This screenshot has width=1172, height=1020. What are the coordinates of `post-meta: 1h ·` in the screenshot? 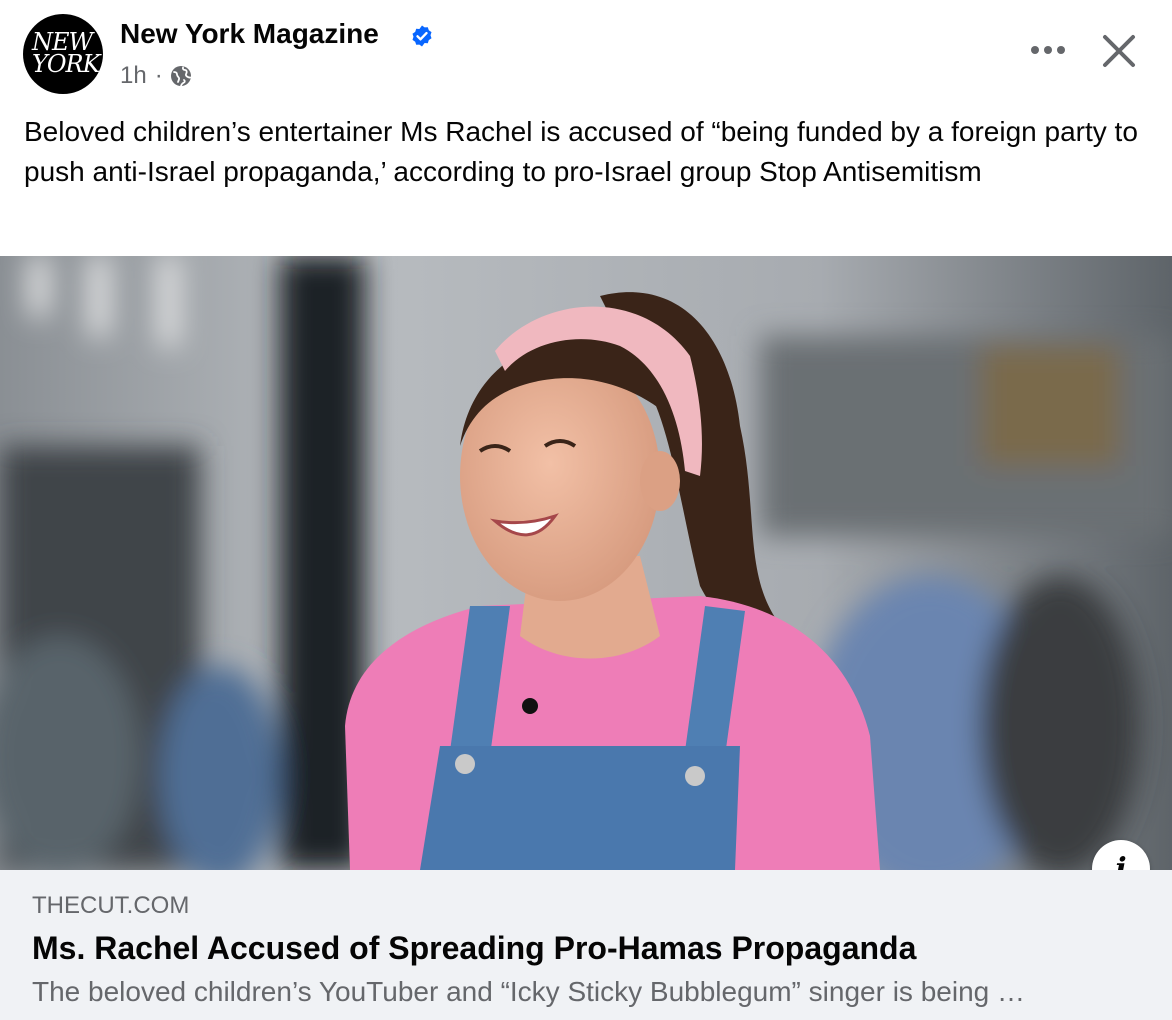 It's located at (156, 76).